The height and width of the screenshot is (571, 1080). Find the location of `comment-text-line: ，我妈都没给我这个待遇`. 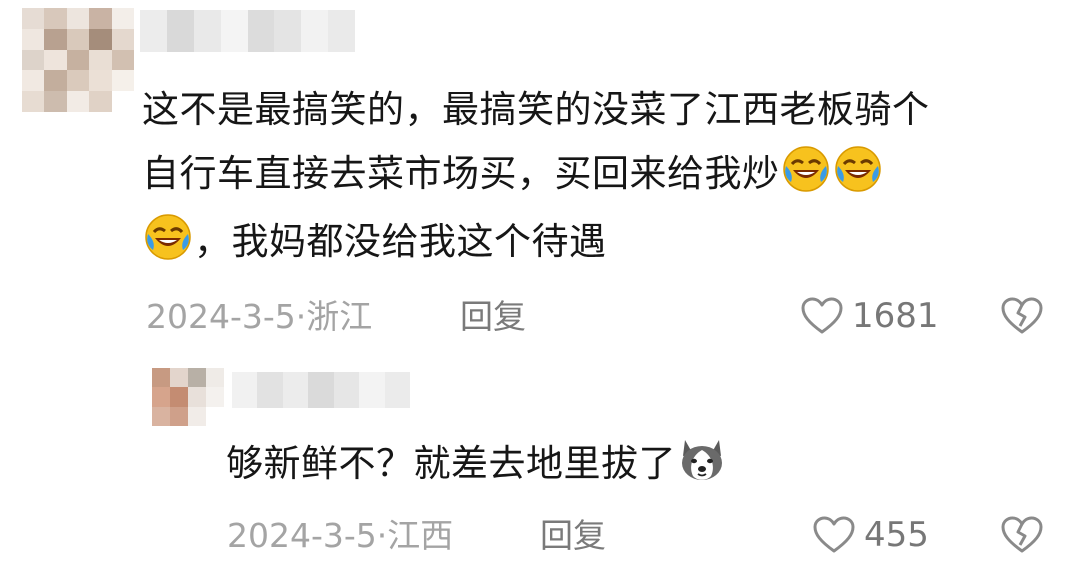

comment-text-line: ，我妈都没给我这个待遇 is located at coordinates (374, 242).